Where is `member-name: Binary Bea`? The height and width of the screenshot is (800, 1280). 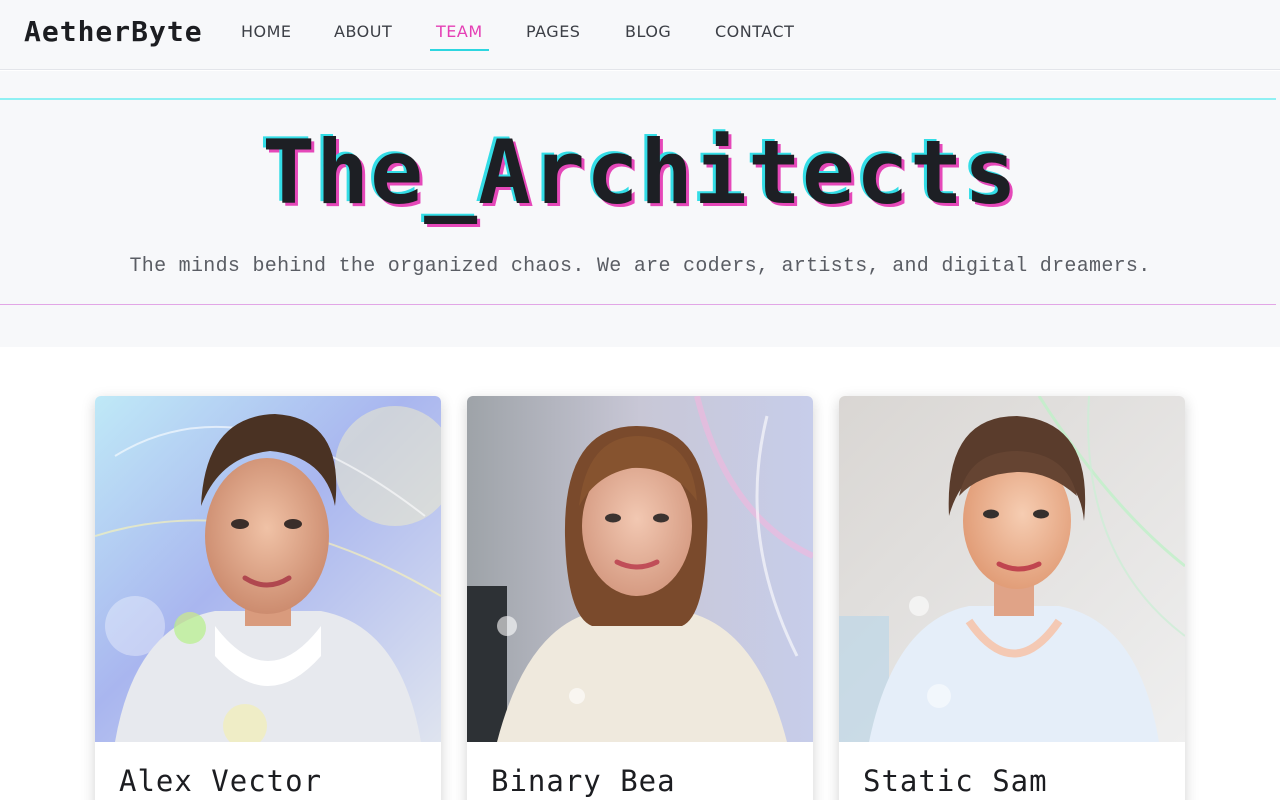 member-name: Binary Bea is located at coordinates (583, 781).